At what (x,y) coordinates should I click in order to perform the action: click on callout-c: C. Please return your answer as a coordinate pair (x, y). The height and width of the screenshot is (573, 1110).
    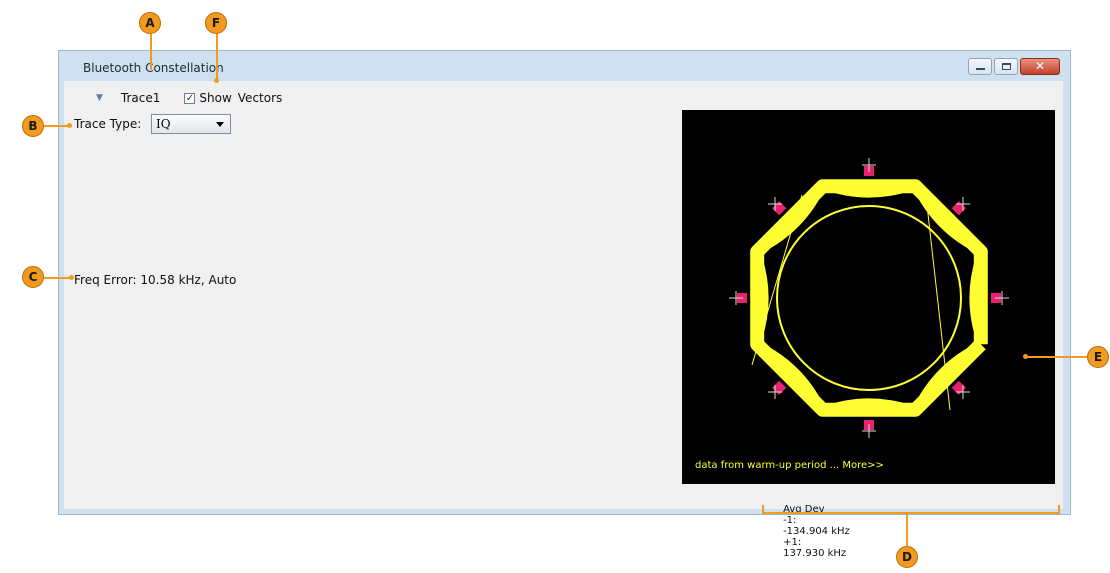
    Looking at the image, I should click on (33, 277).